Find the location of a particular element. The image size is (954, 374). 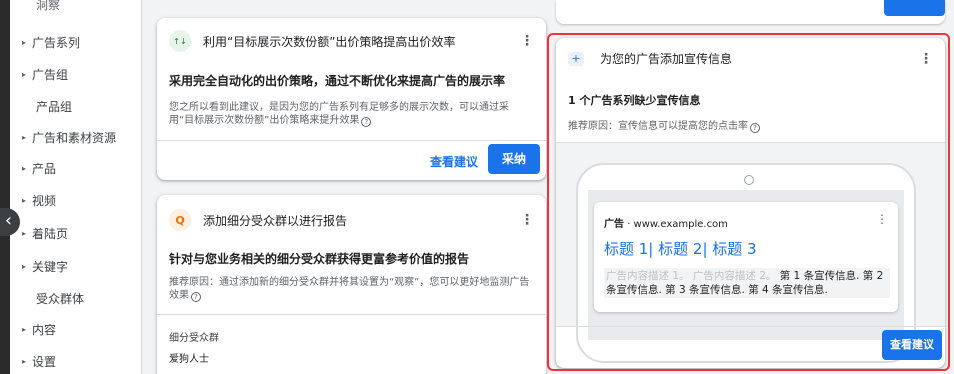

apply-button: 采纳 is located at coordinates (514, 159).